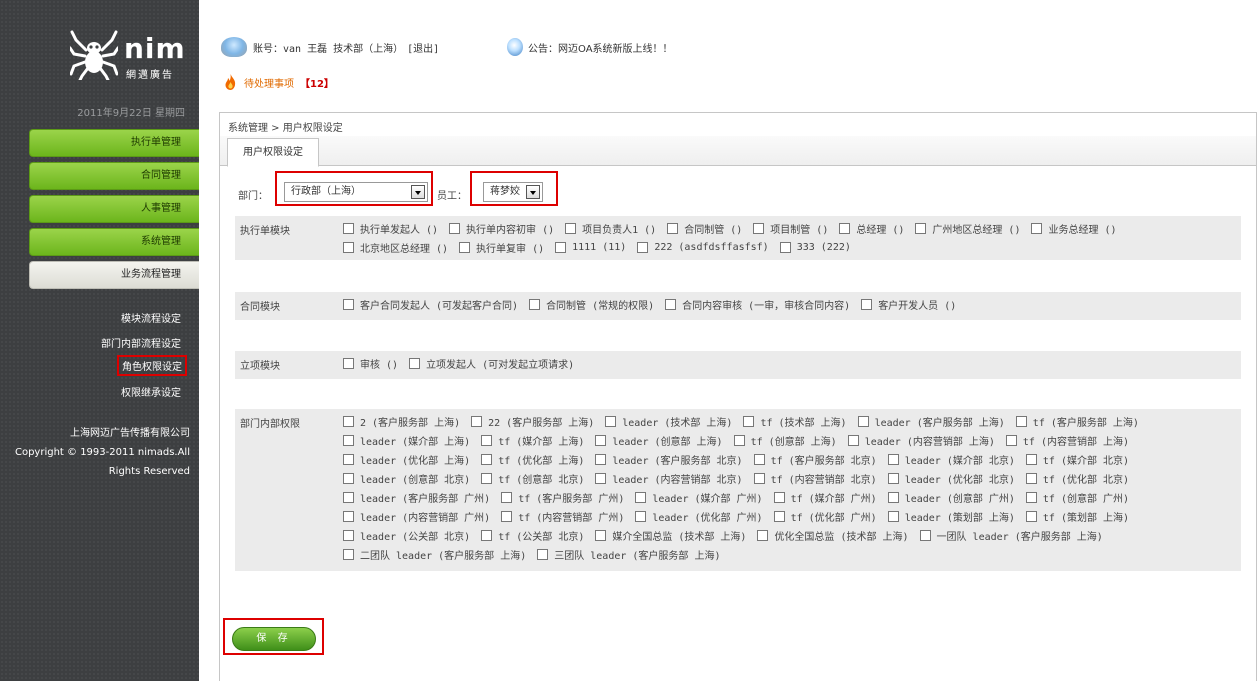  I want to click on permission-option: 333 (222), so click(815, 247).